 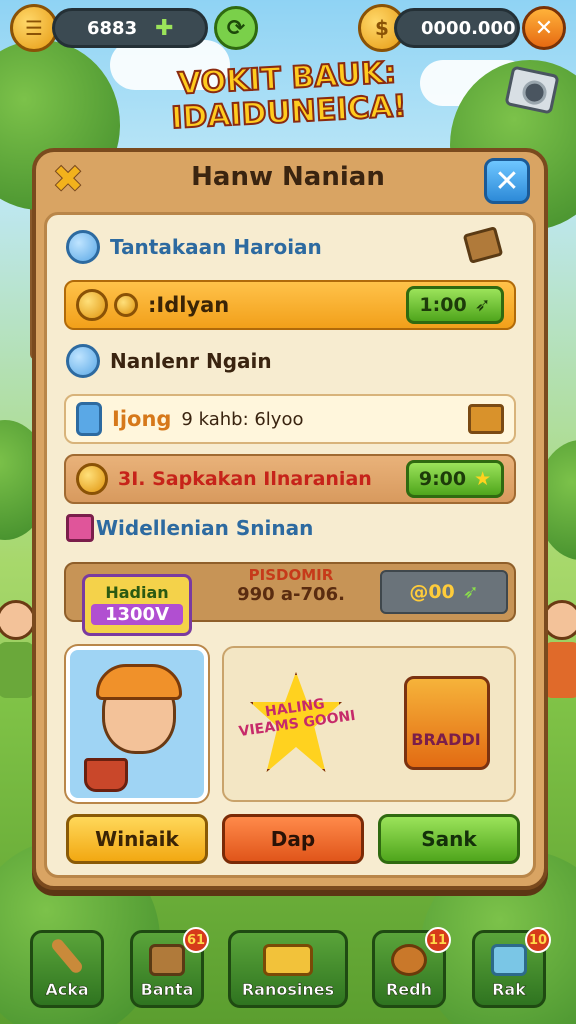 I want to click on green-button-label: Sank, so click(x=449, y=839).